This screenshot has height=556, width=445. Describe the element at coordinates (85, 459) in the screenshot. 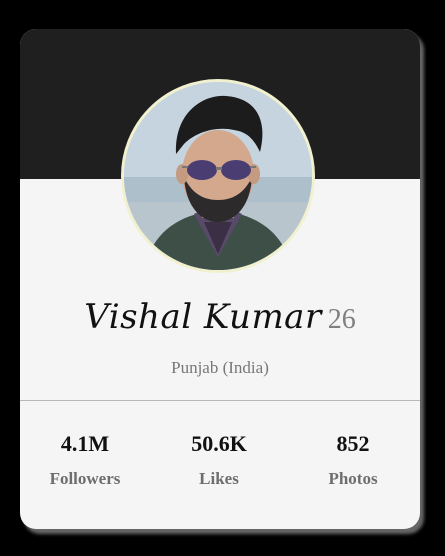

I see `stat-followers: 4.1M Followers` at that location.